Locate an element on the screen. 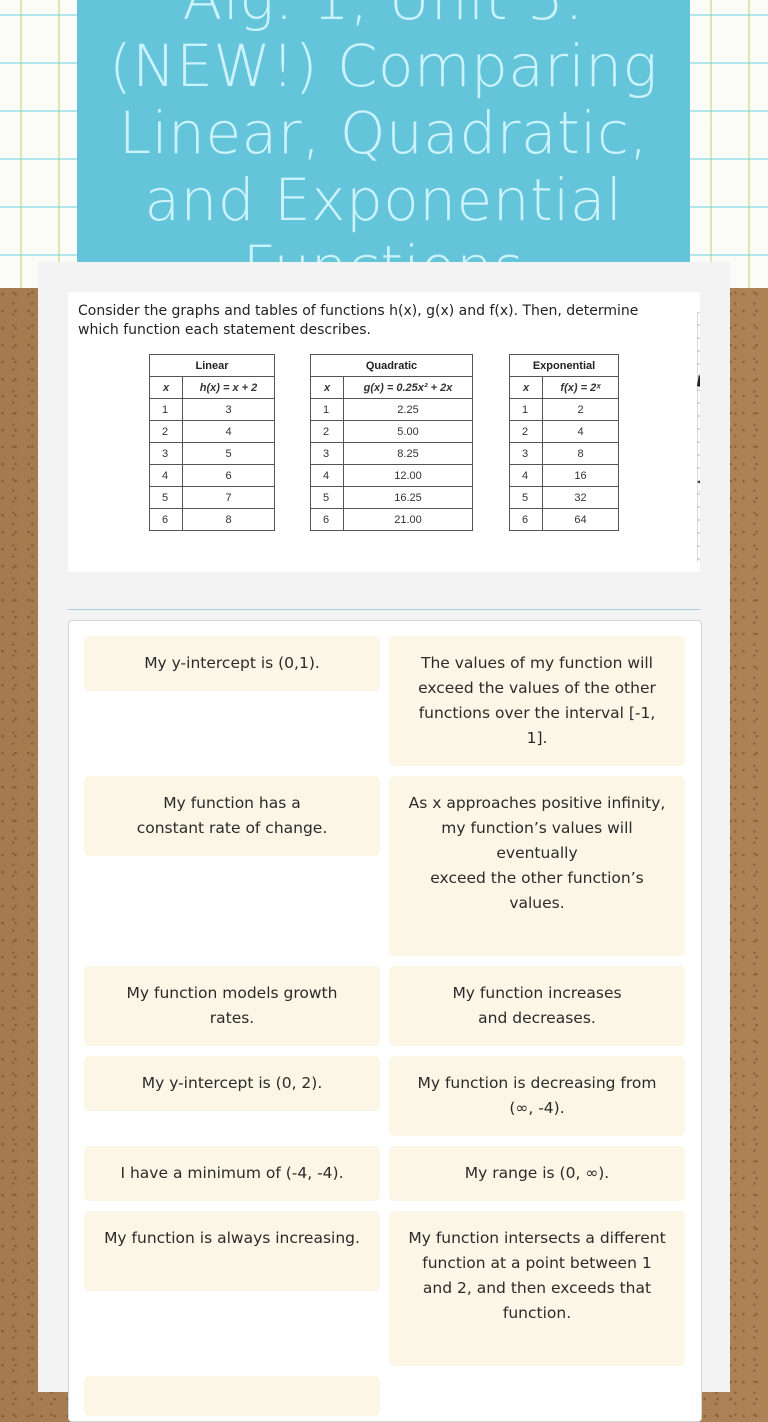  table-title: Exponential is located at coordinates (564, 365).